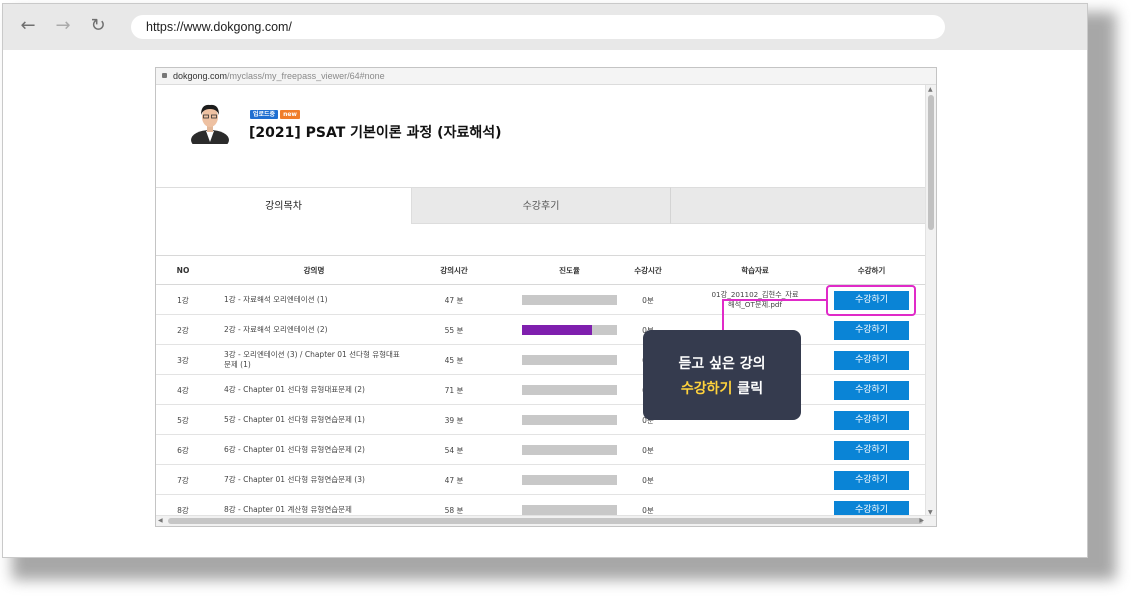 The image size is (1131, 601). What do you see at coordinates (200, 76) in the screenshot?
I see `popup-url-host: dokgong.com` at bounding box center [200, 76].